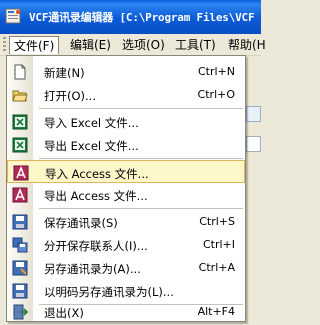 The height and width of the screenshot is (325, 320). Describe the element at coordinates (142, 17) in the screenshot. I see `window-title: VCF通讯录编辑器 [C:\Program Files\VCF` at that location.